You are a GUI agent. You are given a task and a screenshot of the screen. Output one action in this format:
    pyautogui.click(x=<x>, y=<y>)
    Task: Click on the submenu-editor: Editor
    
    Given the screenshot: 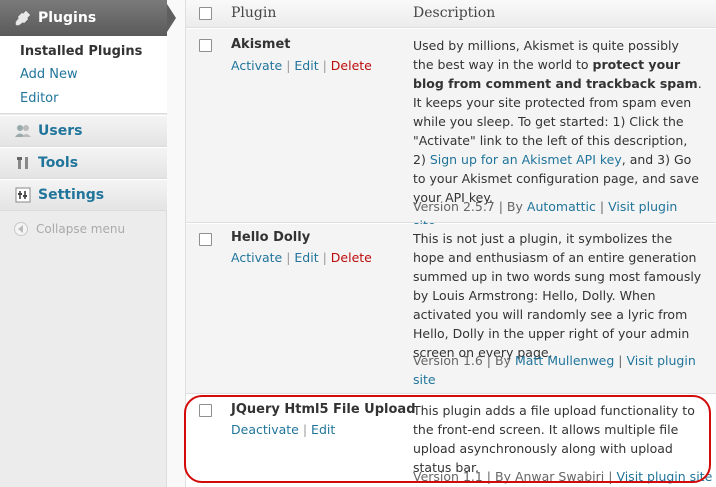 What is the action you would take?
    pyautogui.click(x=39, y=98)
    